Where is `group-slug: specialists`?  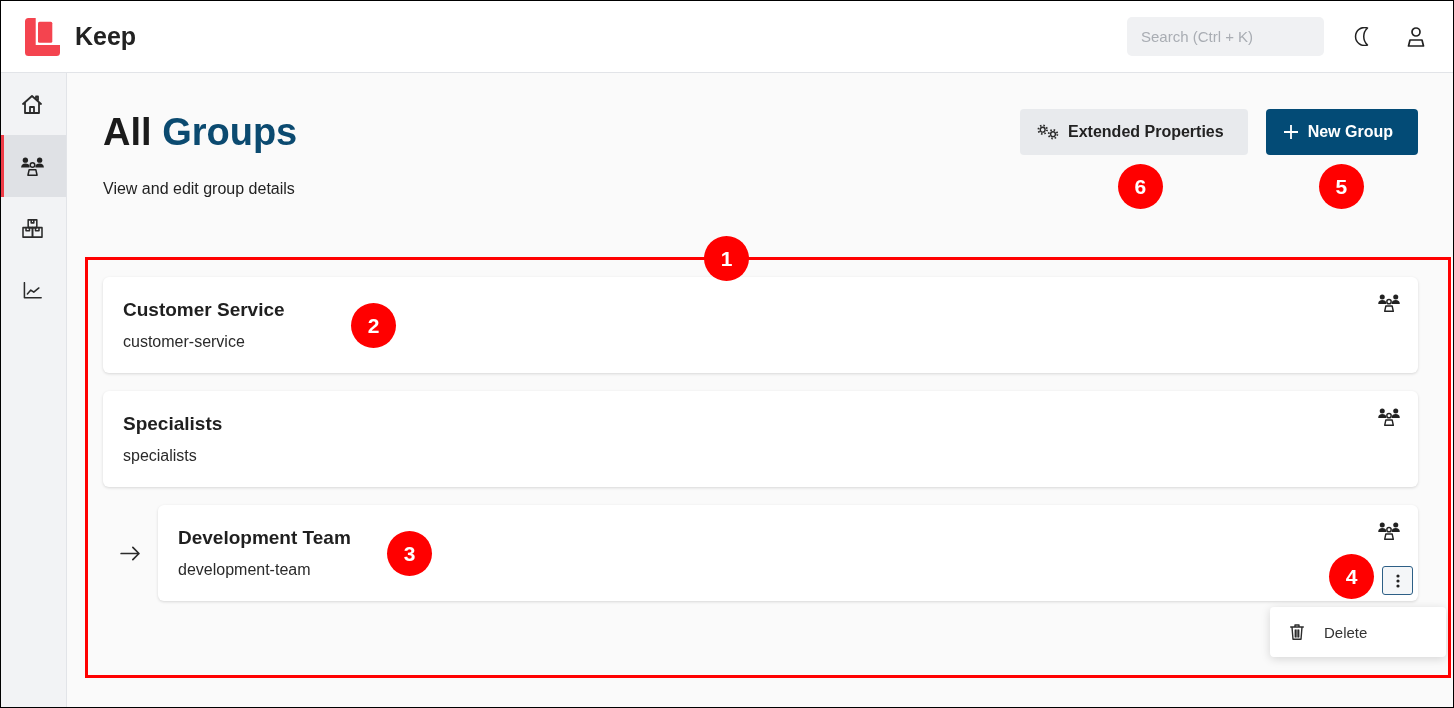 group-slug: specialists is located at coordinates (160, 456).